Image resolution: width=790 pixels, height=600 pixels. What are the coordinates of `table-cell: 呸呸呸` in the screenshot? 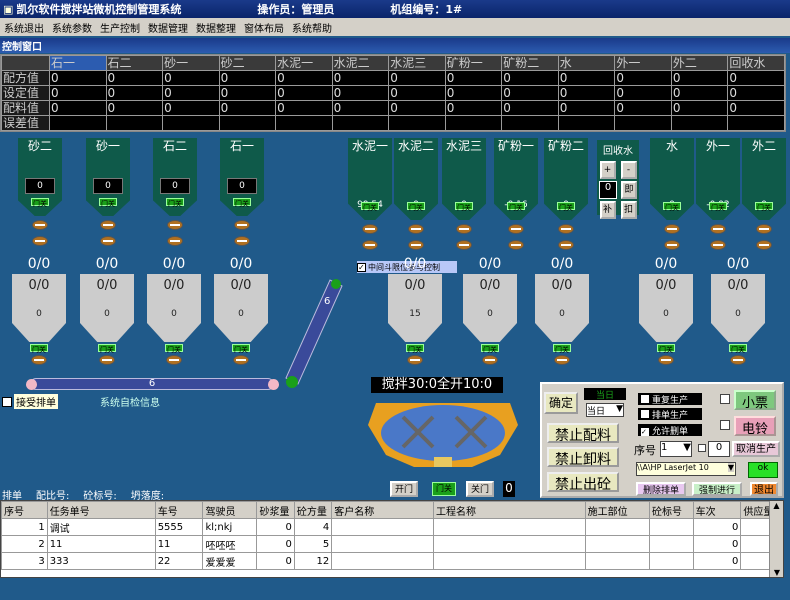 It's located at (230, 544).